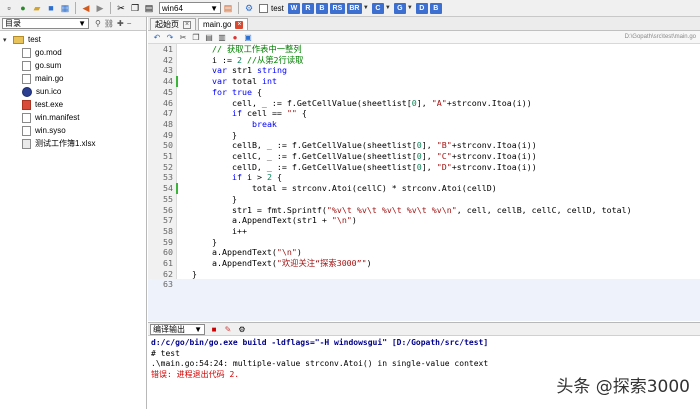  Describe the element at coordinates (73, 52) in the screenshot. I see `tree-item-go-mod: go.mod` at that location.